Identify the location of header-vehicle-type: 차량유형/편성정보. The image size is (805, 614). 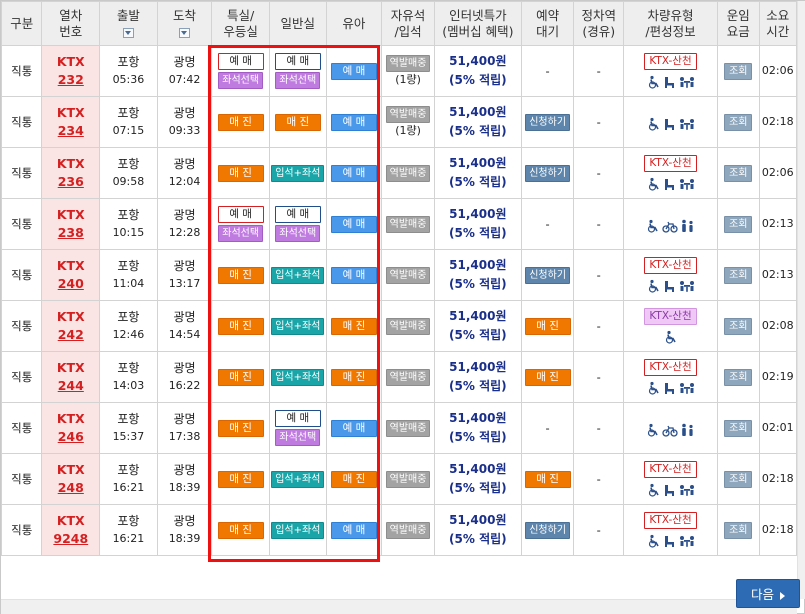
(670, 23).